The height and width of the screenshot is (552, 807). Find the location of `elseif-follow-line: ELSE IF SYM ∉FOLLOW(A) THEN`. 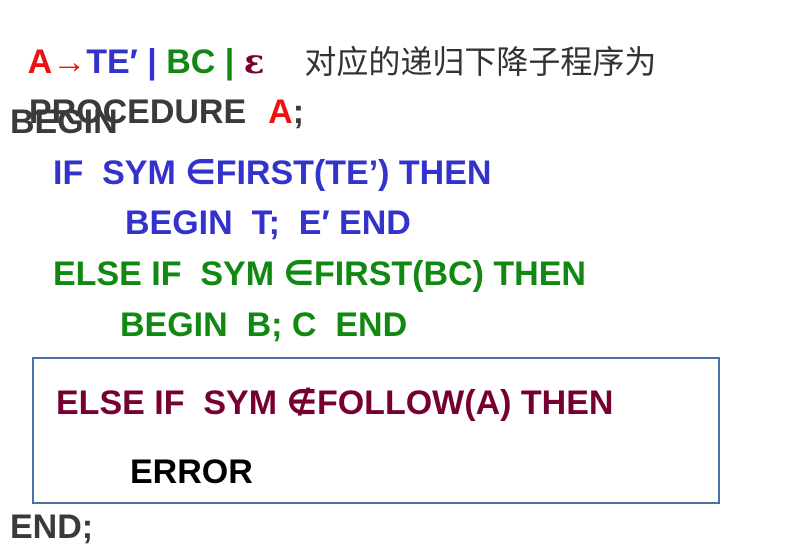

elseif-follow-line: ELSE IF SYM ∉FOLLOW(A) THEN is located at coordinates (335, 403).